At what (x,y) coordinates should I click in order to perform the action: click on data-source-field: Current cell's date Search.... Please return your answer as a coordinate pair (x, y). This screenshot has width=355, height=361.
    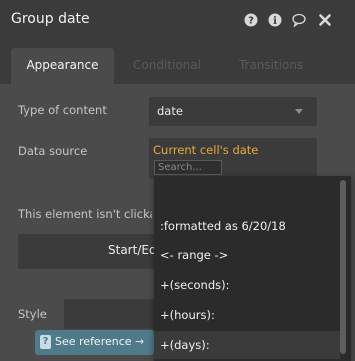
    Looking at the image, I should click on (233, 158).